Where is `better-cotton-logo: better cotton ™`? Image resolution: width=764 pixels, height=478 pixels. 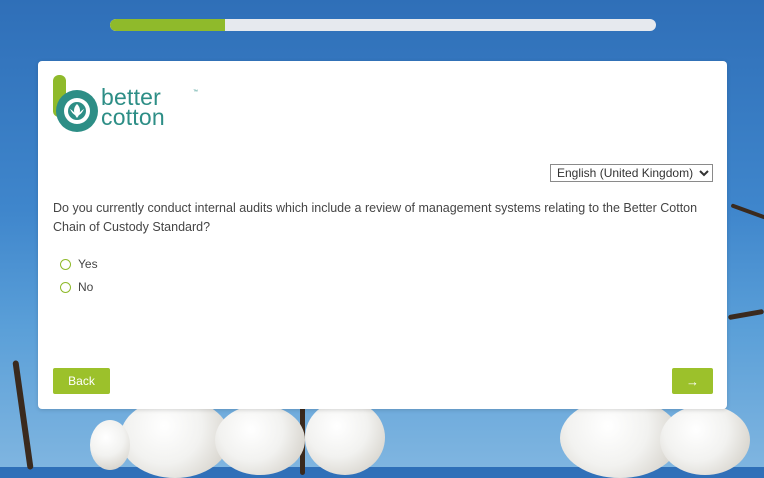 better-cotton-logo: better cotton ™ is located at coordinates (128, 105).